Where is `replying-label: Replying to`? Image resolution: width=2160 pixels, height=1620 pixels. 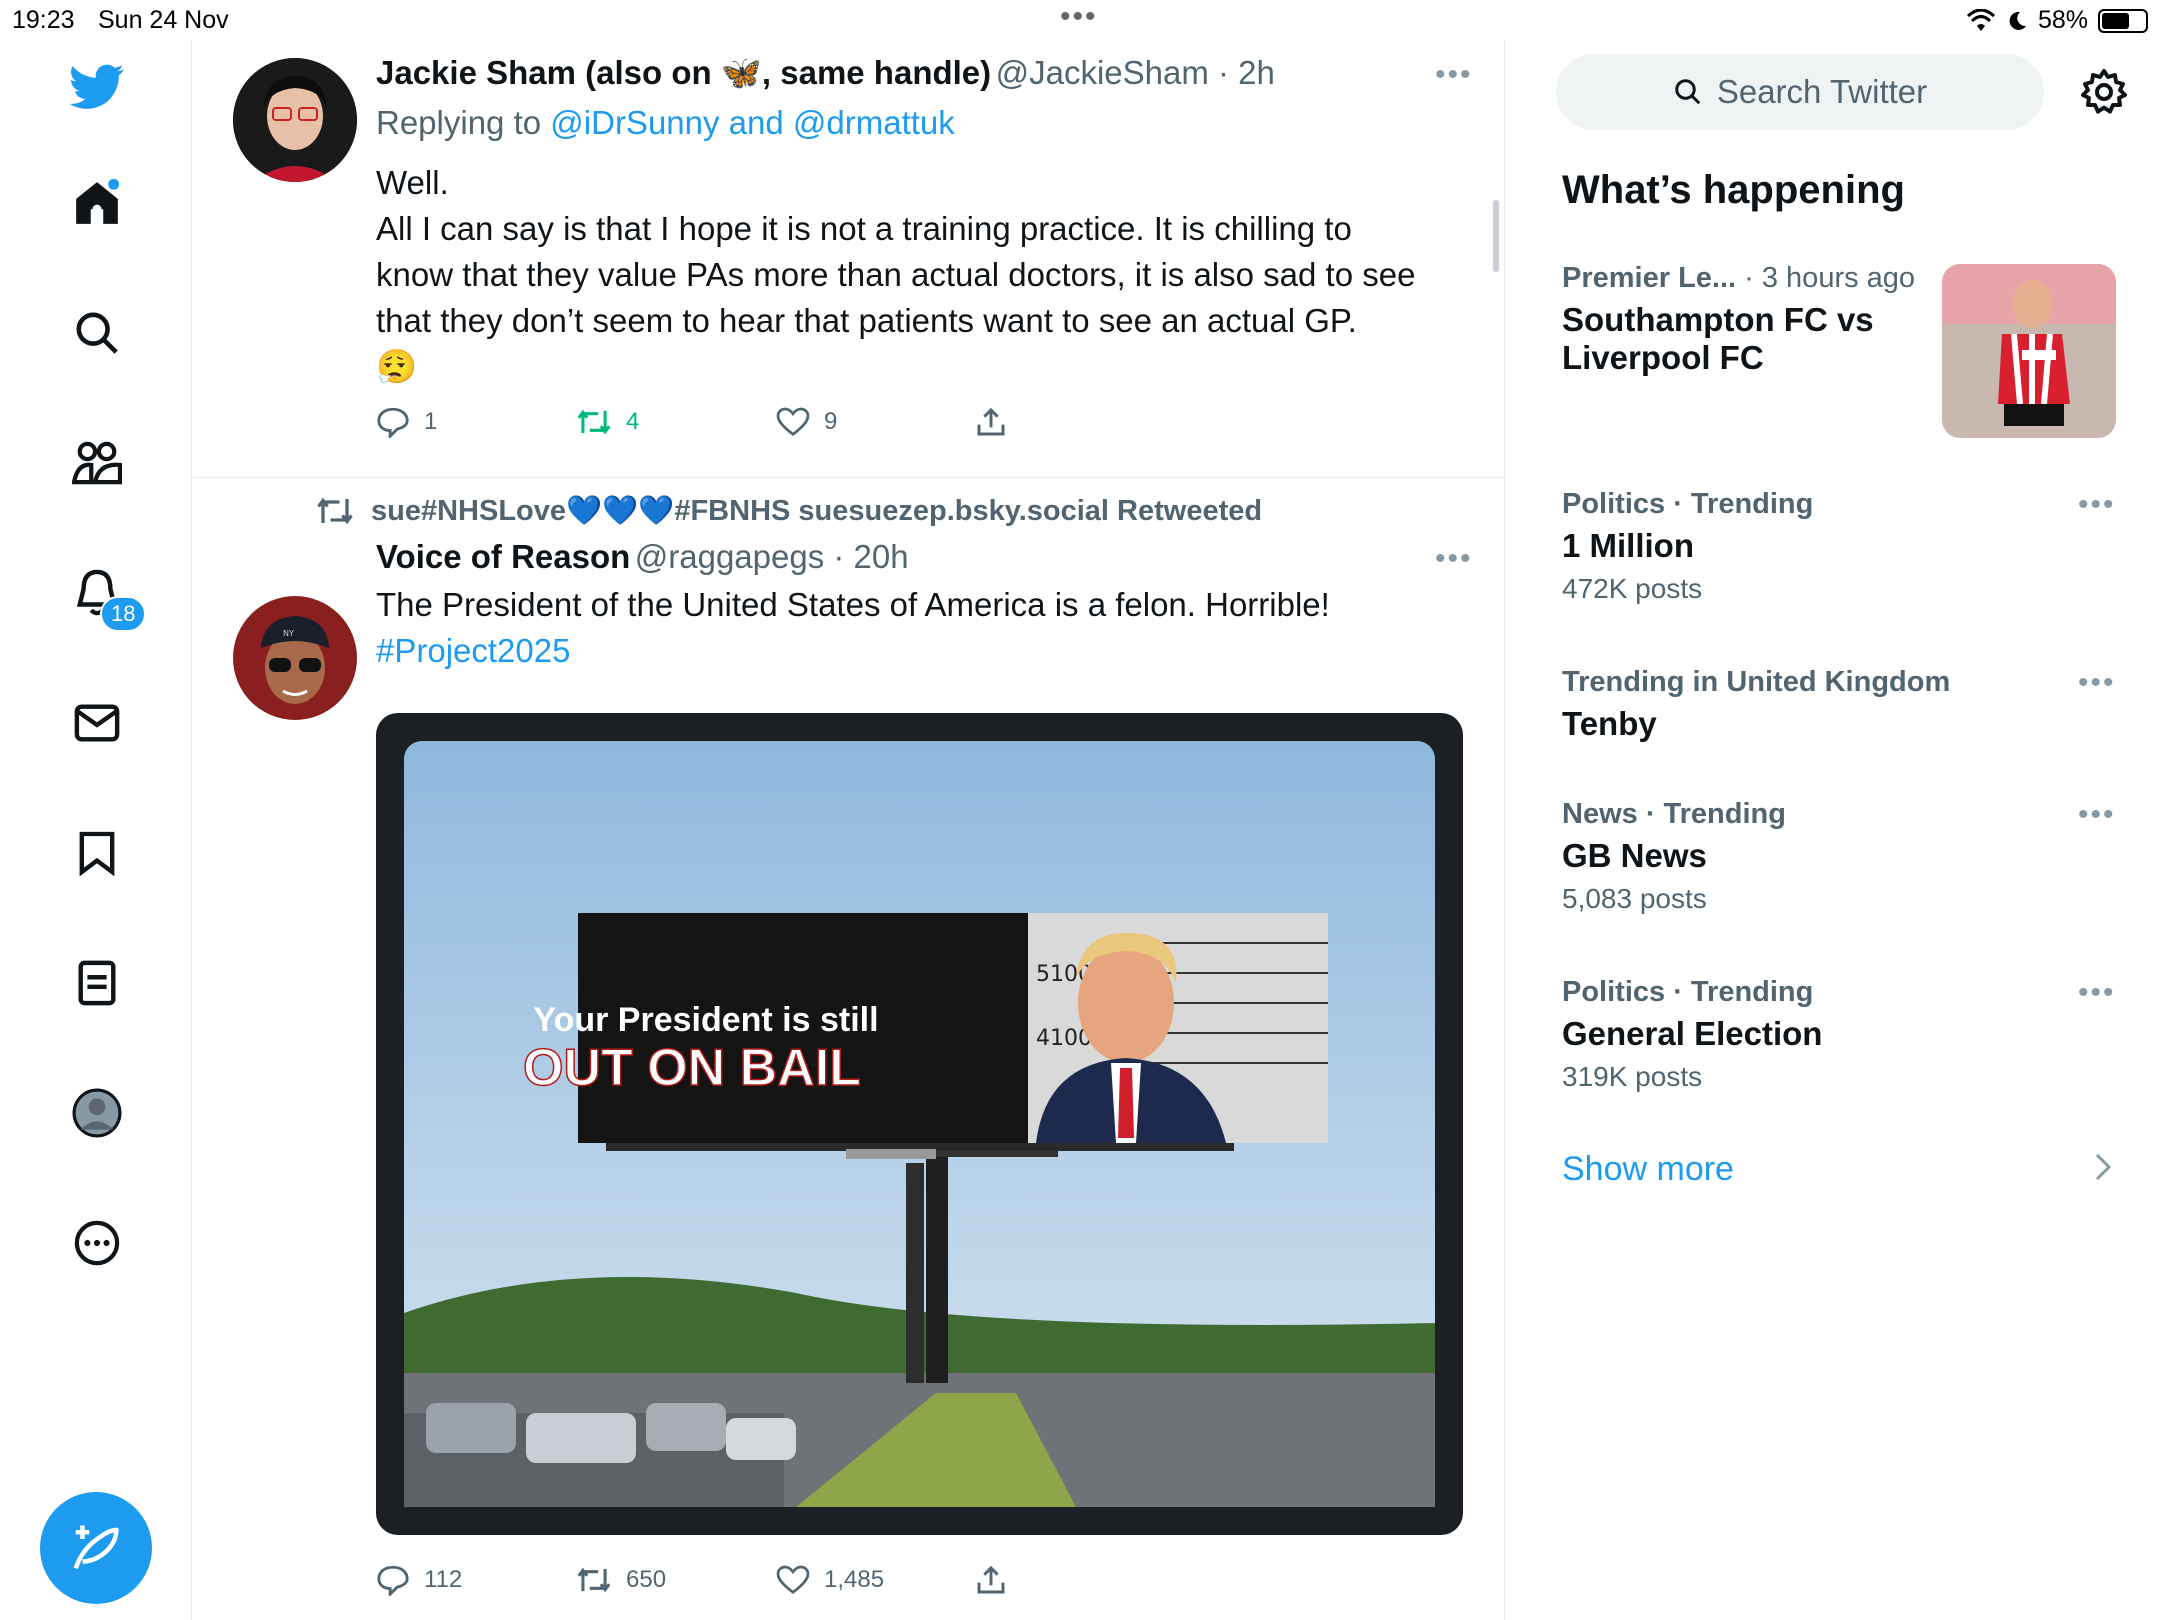 replying-label: Replying to is located at coordinates (459, 122).